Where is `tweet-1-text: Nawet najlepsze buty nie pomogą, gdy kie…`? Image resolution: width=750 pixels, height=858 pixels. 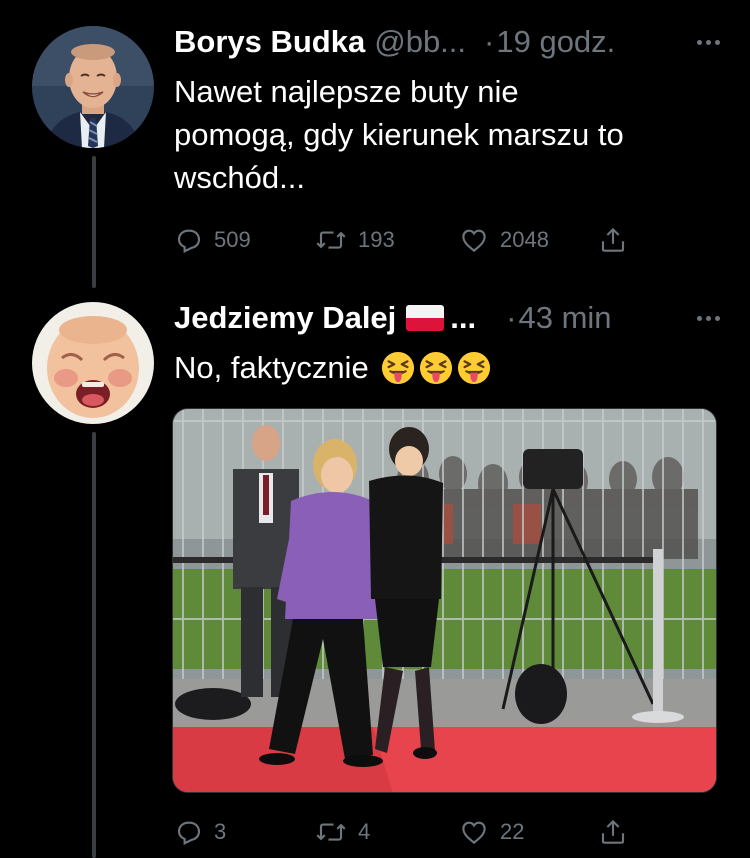
tweet-1-text: Nawet najlepsze buty nie pomogą, gdy kie… is located at coordinates (444, 134).